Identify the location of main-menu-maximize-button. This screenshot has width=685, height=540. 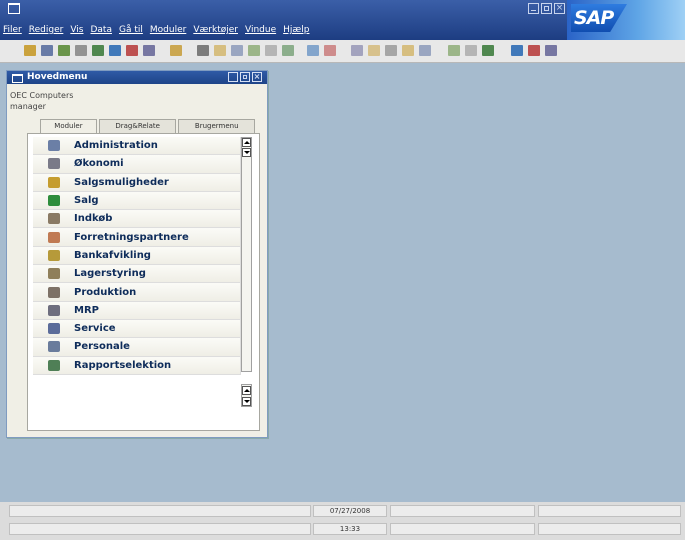
(245, 77).